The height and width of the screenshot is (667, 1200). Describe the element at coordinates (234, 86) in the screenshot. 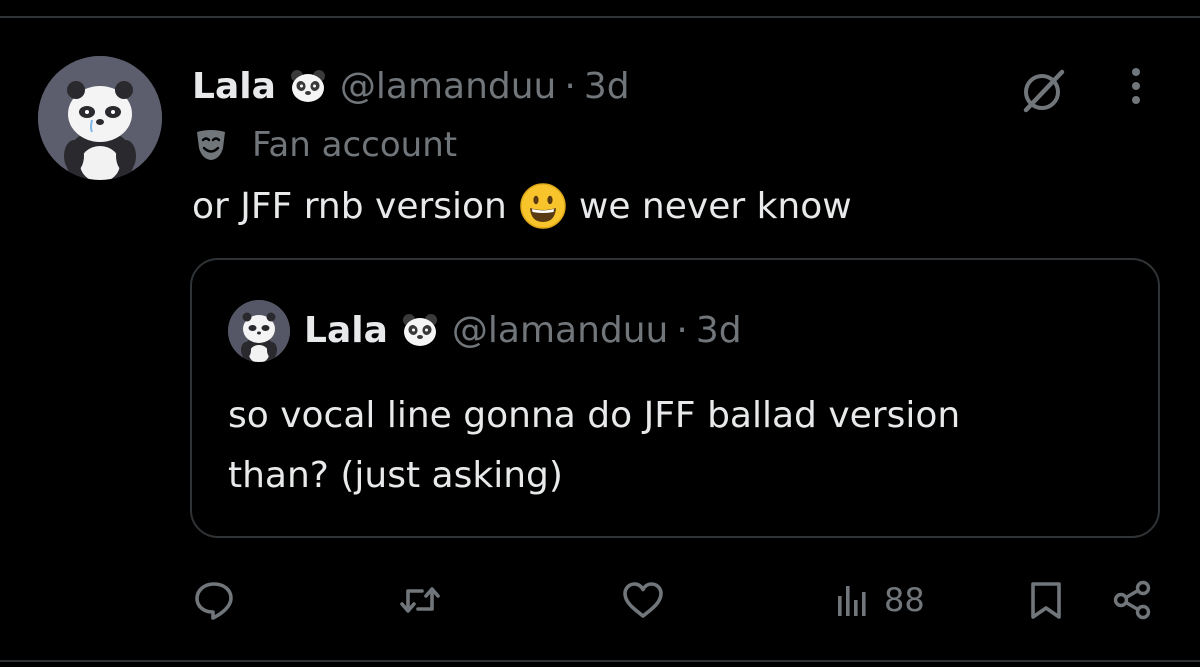

I see `display-name: Lala` at that location.